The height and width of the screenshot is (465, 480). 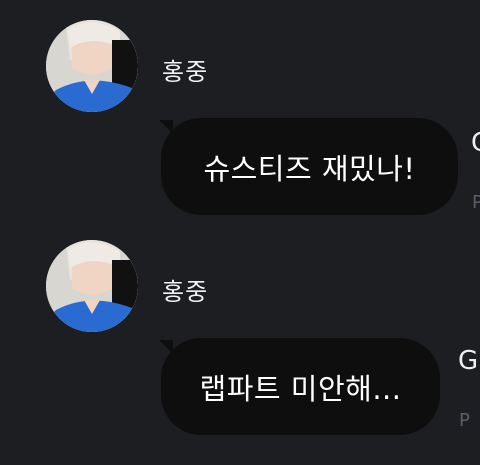 I want to click on message-bubble: 슈스티즈 재밌나!, so click(x=308, y=166).